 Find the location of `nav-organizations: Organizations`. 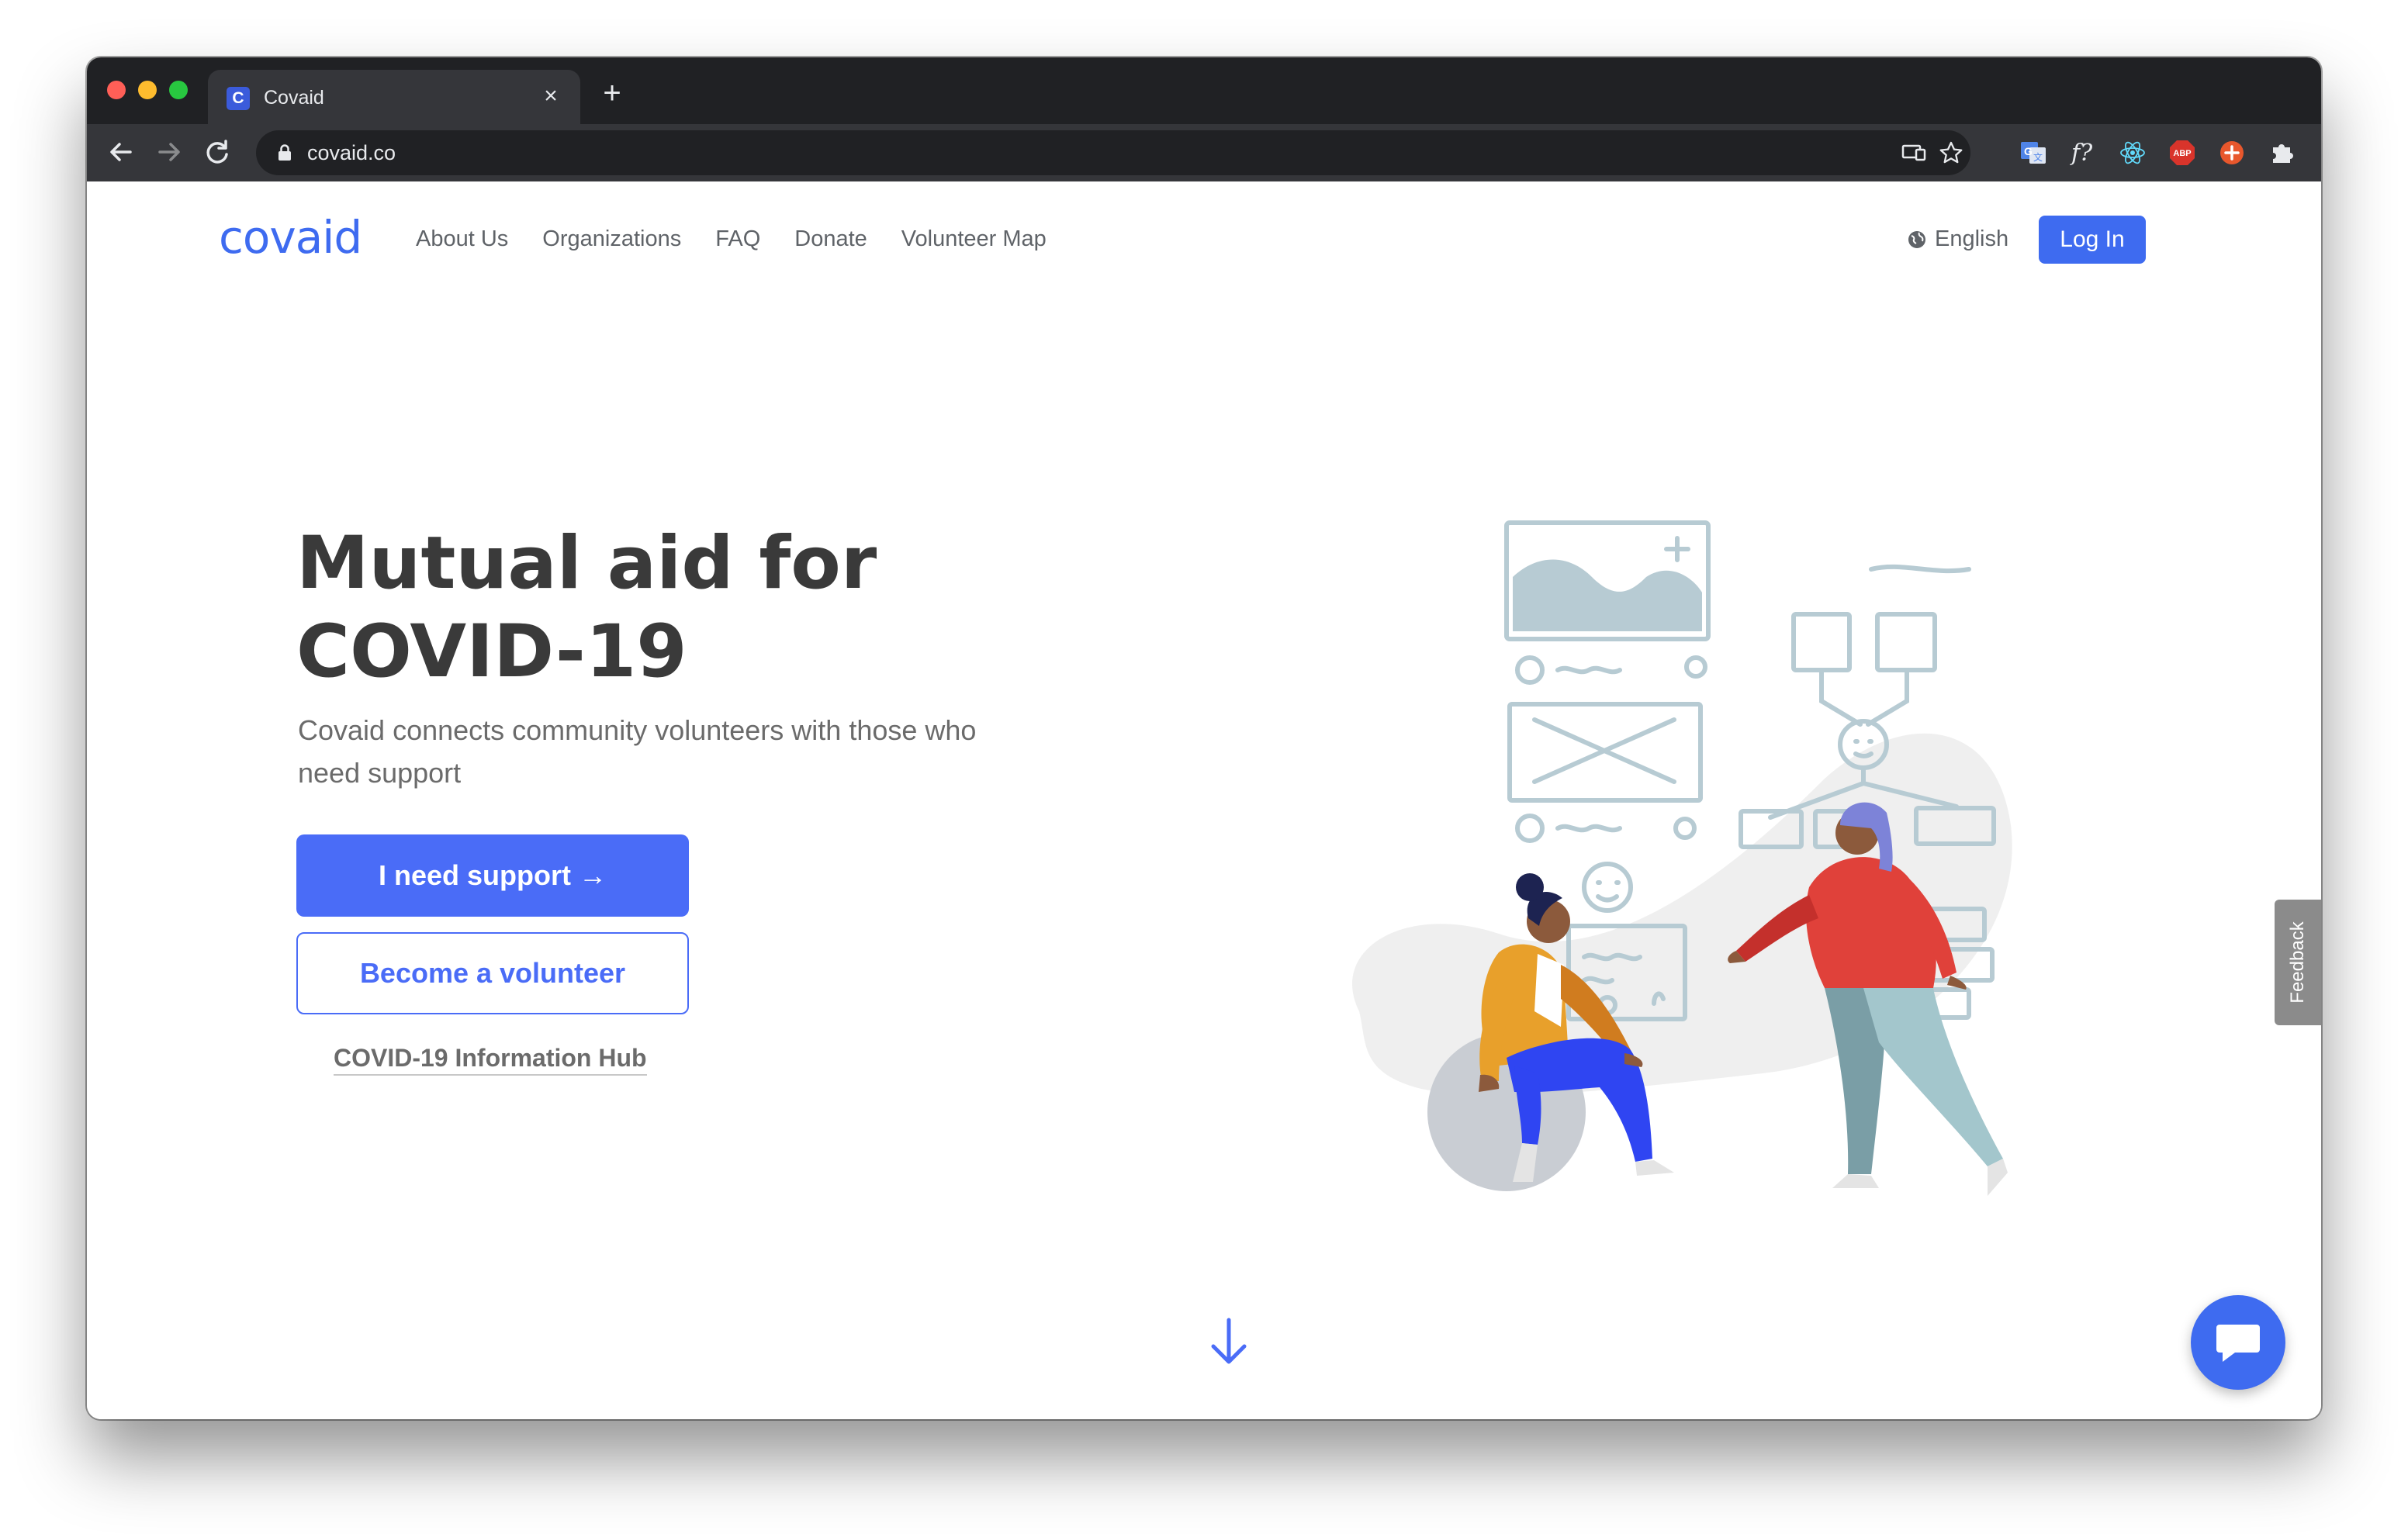

nav-organizations: Organizations is located at coordinates (612, 239).